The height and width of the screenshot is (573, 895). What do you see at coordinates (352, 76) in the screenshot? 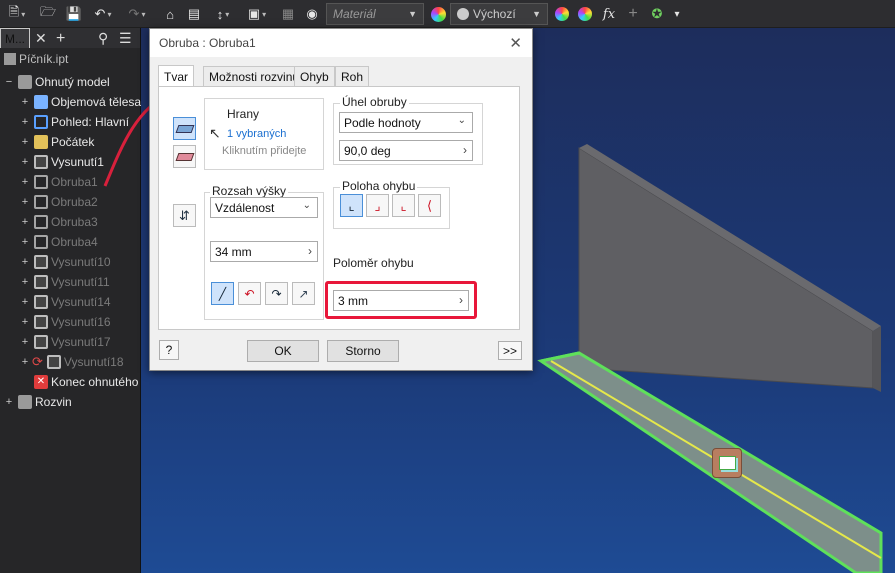
I see `tab-corner: Roh` at bounding box center [352, 76].